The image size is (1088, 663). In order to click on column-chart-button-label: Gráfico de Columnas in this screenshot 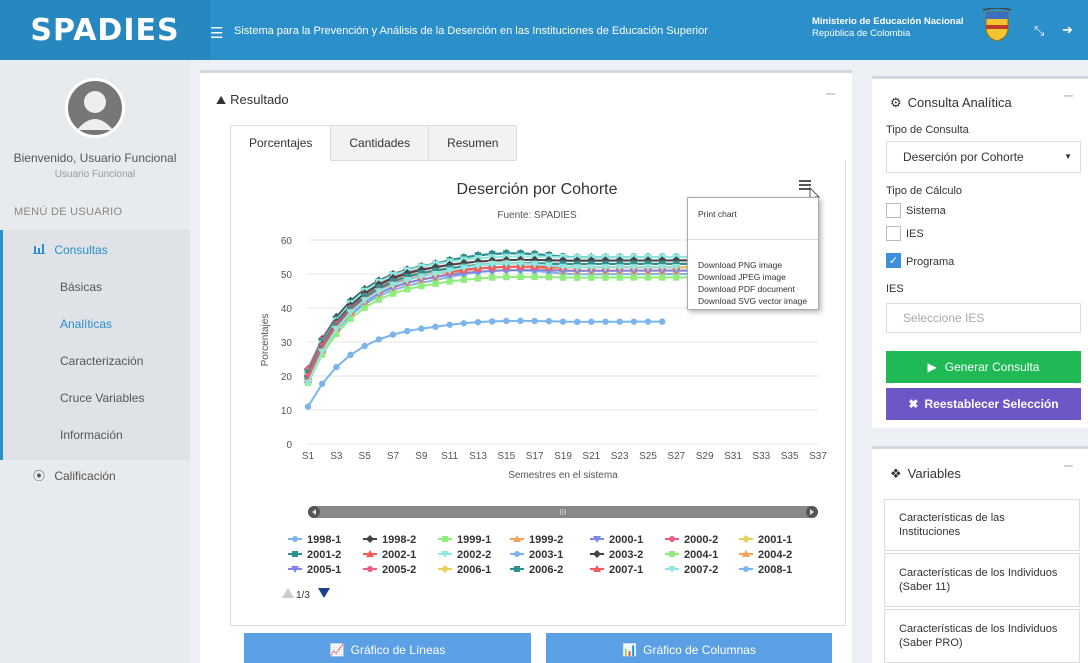, I will do `click(699, 649)`.